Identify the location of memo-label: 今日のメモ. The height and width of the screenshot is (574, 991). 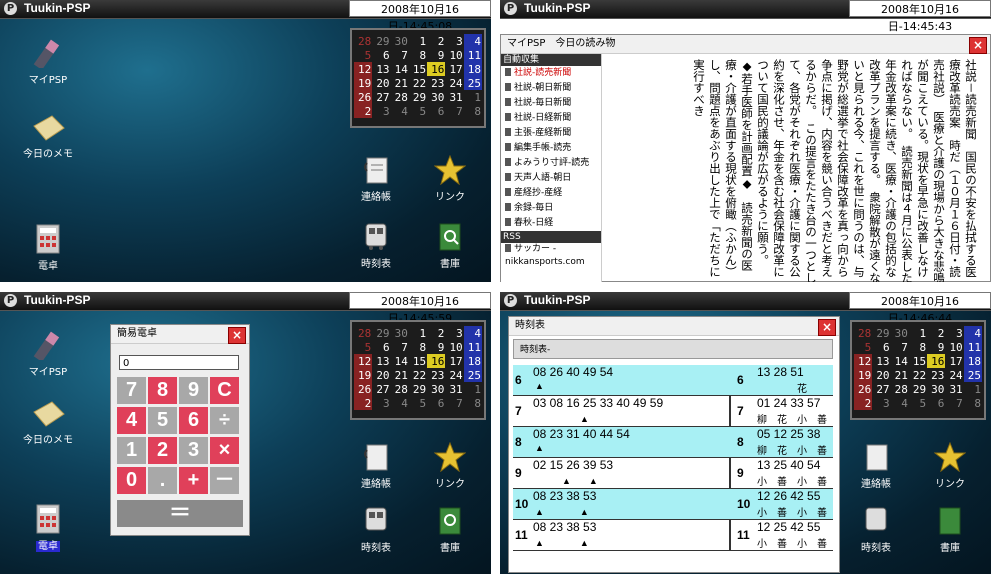
(48, 154).